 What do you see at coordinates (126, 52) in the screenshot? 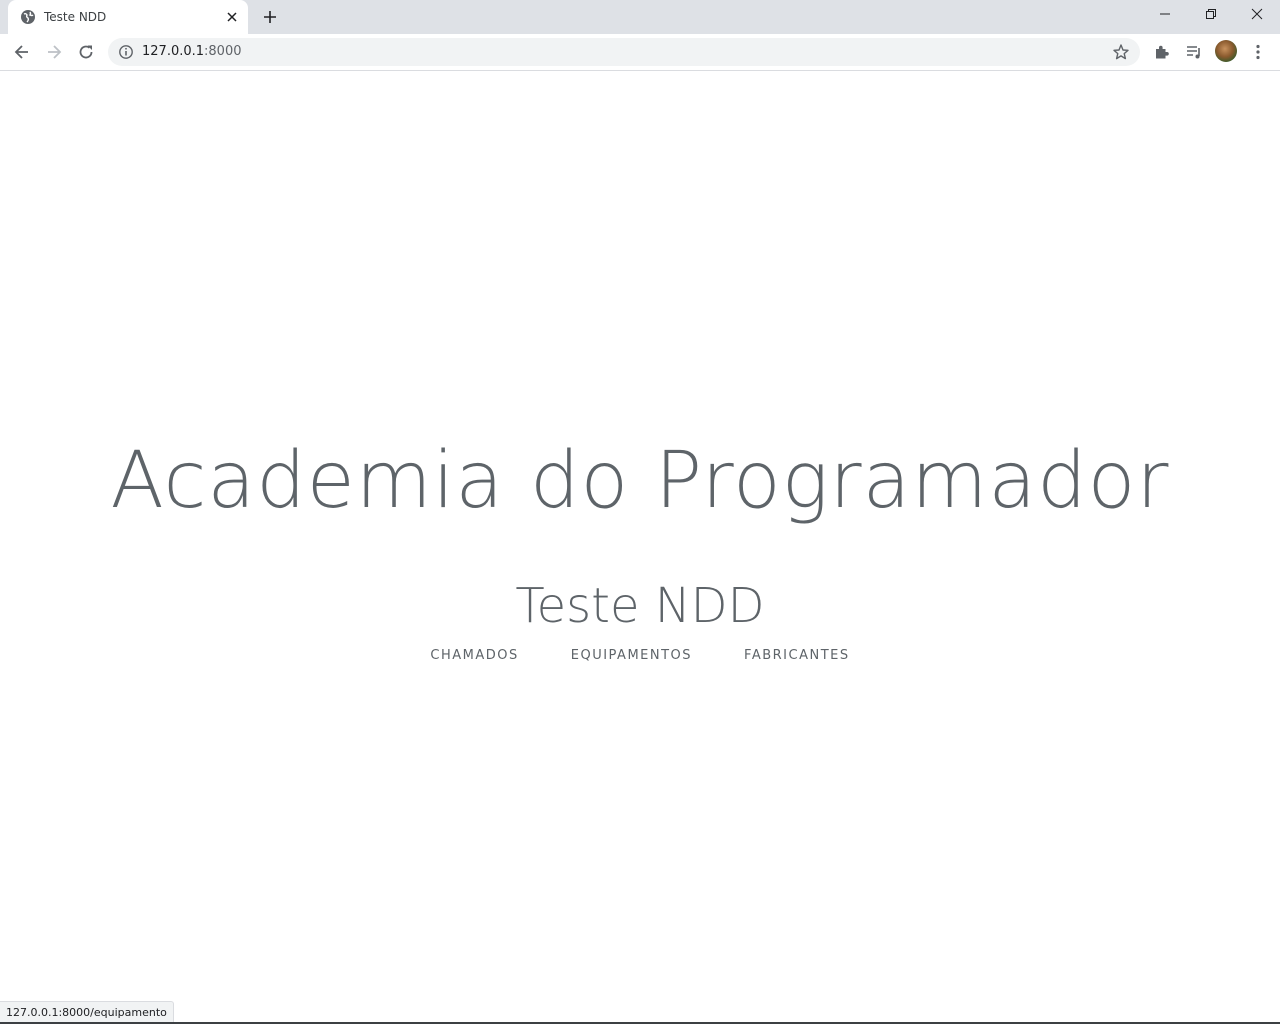
I see `info-icon` at bounding box center [126, 52].